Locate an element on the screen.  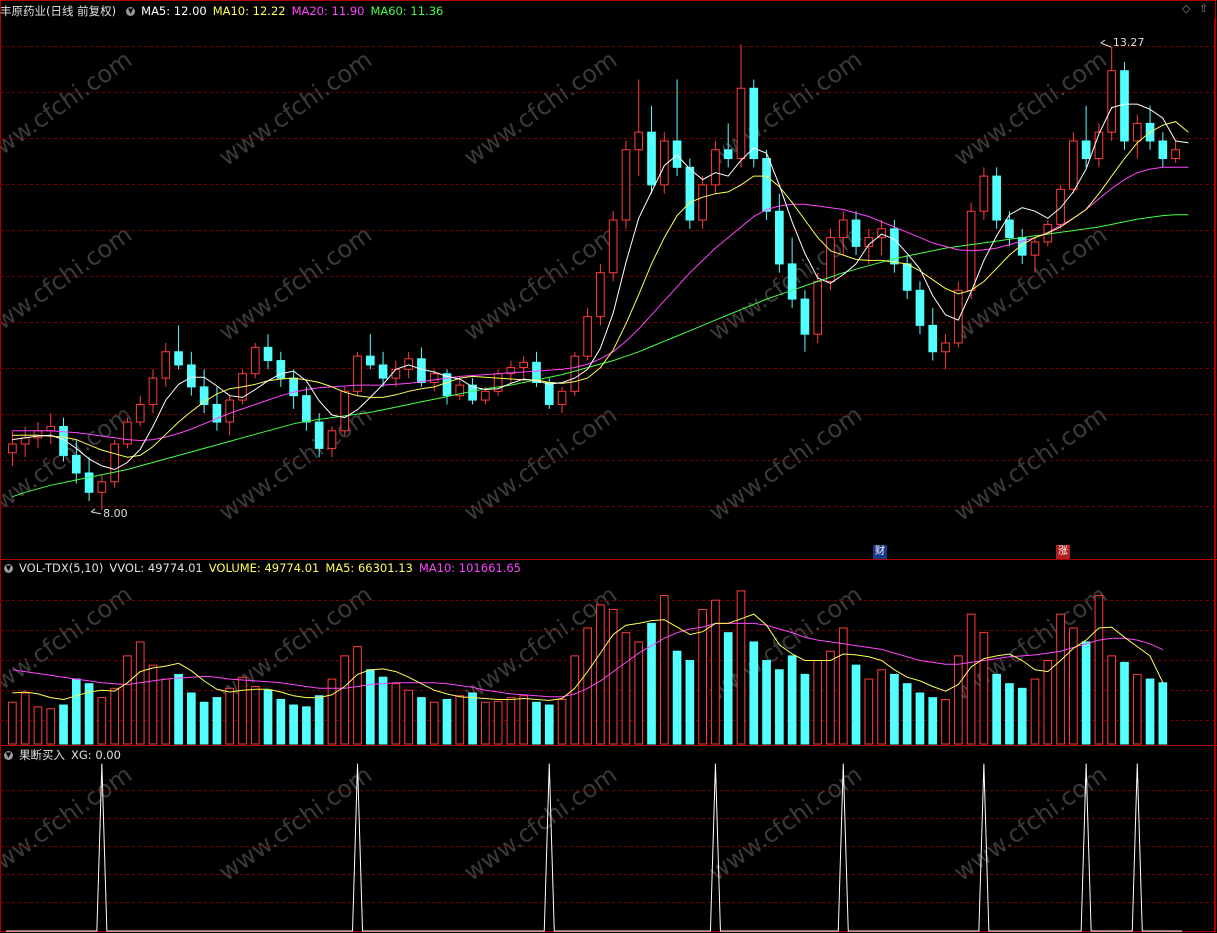
arrow-up-icon: ⇧ is located at coordinates (1203, 8).